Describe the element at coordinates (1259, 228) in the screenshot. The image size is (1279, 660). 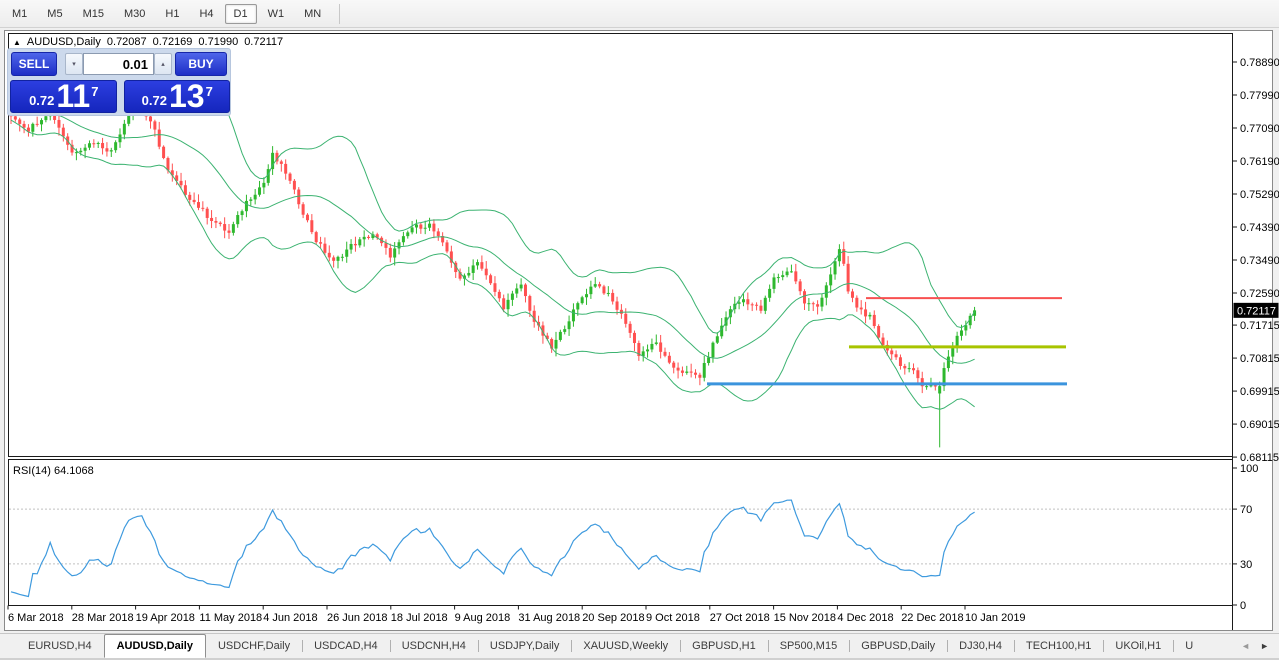
I see `svg-text: 0.74390` at that location.